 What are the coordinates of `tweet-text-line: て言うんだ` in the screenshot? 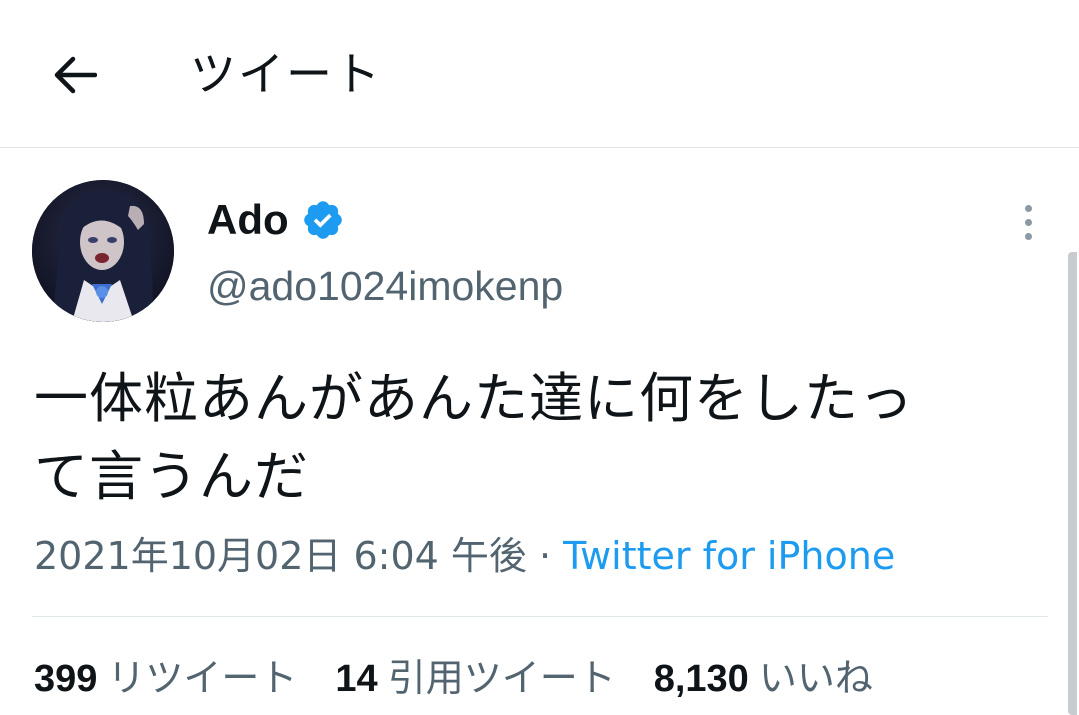 It's located at (171, 476).